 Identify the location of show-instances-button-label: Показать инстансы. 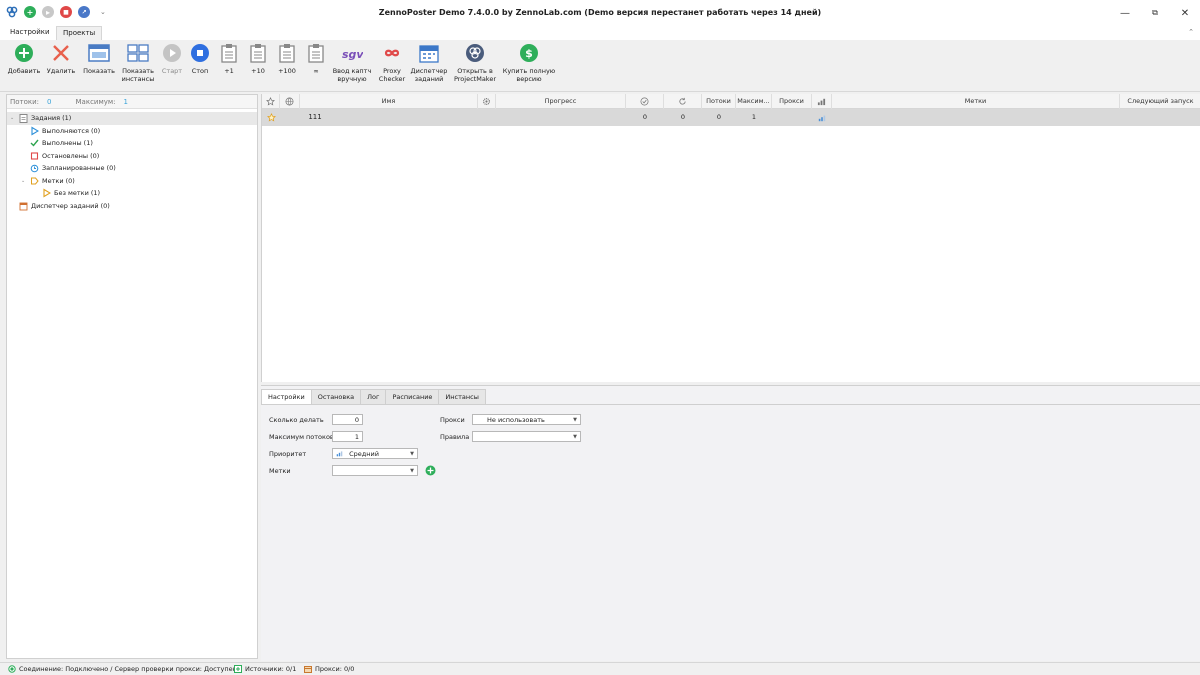
(138, 75).